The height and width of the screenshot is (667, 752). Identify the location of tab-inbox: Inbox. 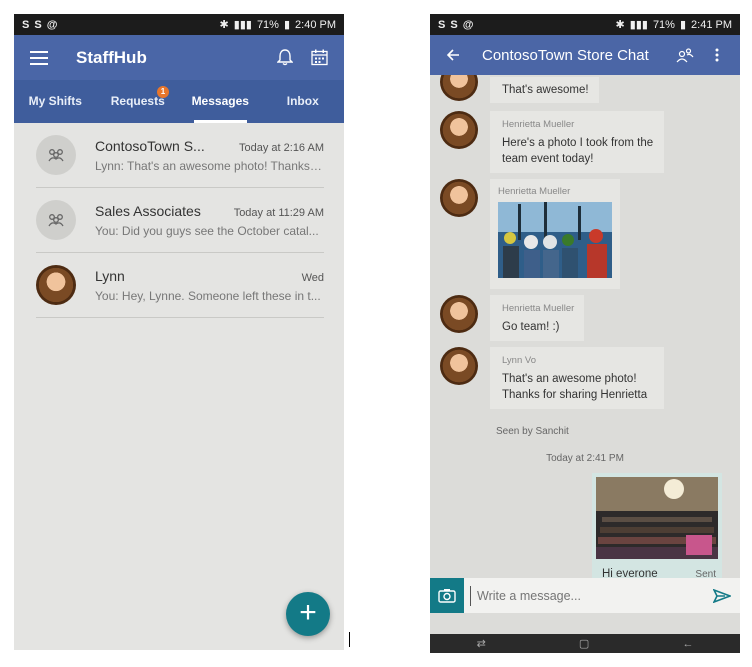
(303, 101).